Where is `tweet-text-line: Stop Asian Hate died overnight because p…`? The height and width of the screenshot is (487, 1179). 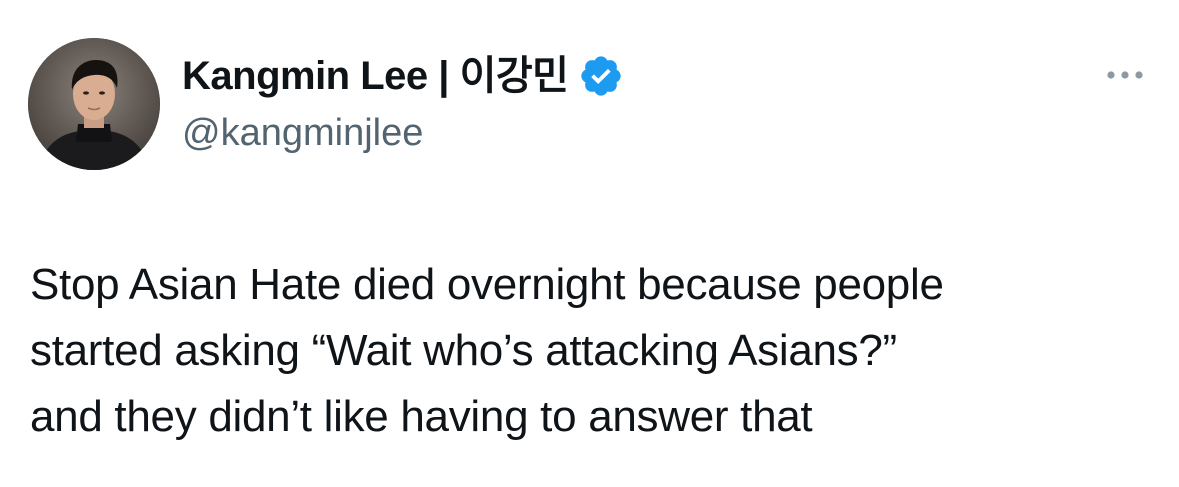
tweet-text-line: Stop Asian Hate died overnight because p… is located at coordinates (487, 284).